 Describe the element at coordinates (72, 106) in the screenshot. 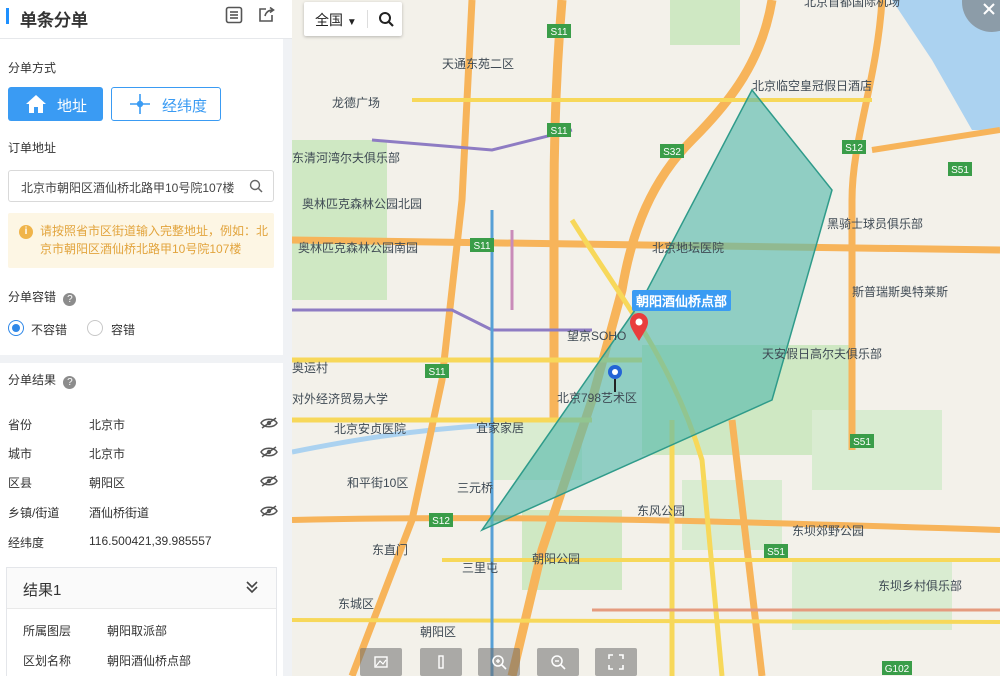

I see `address-mode-label: 地址` at that location.